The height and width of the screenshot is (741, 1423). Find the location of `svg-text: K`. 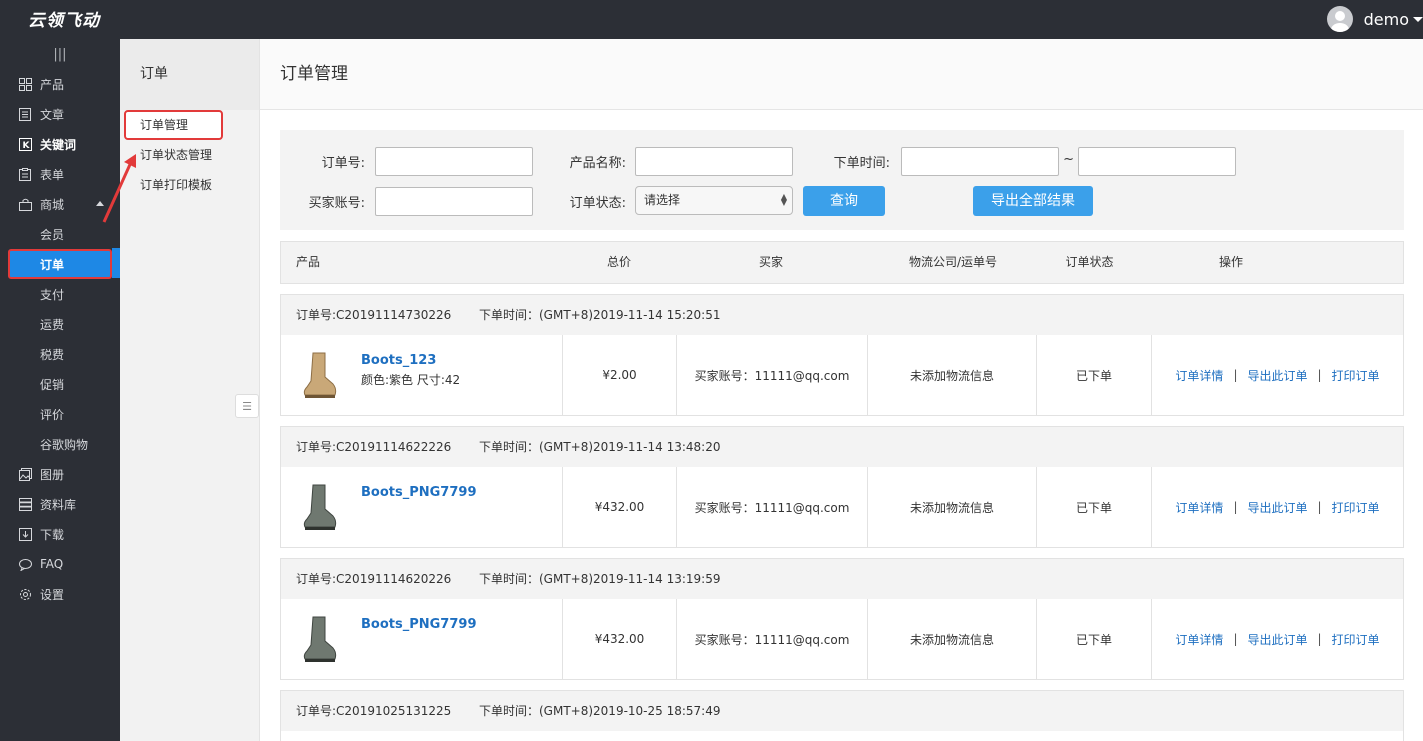

svg-text: K is located at coordinates (26, 146).